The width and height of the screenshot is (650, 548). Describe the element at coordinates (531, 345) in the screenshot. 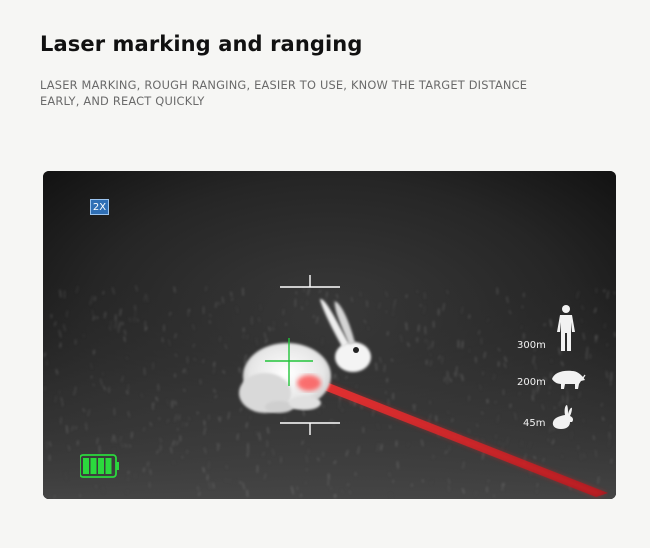

I see `range-label-human: 300m` at that location.